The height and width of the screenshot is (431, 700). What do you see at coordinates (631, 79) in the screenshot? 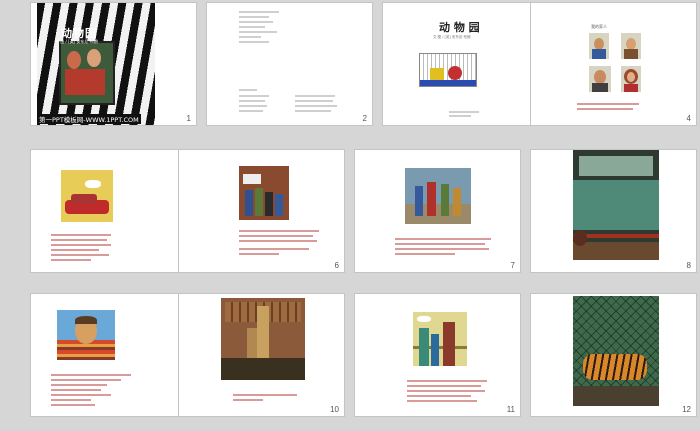
I see `portrait-mom` at bounding box center [631, 79].